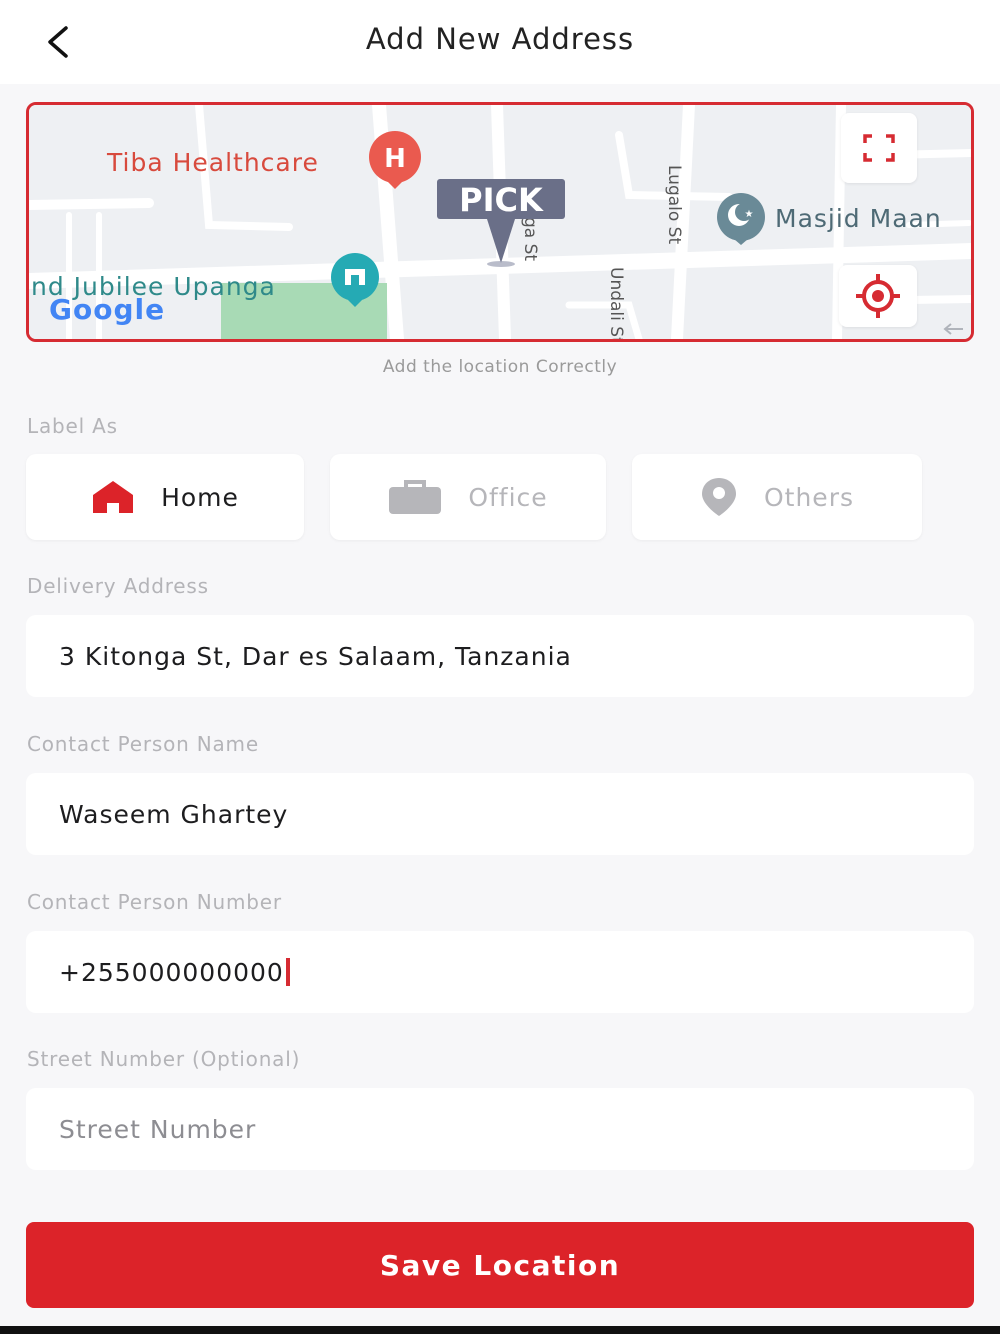  I want to click on app-header: Add New Address, so click(500, 42).